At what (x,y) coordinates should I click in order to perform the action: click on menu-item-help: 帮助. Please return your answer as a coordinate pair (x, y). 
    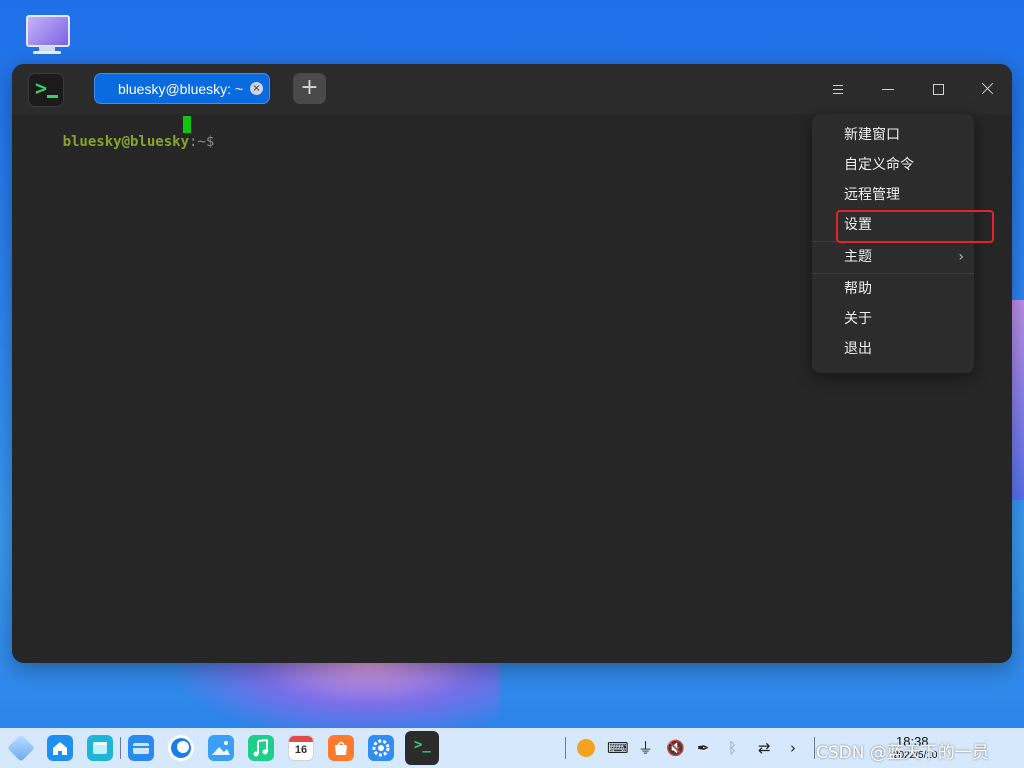
    Looking at the image, I should click on (893, 289).